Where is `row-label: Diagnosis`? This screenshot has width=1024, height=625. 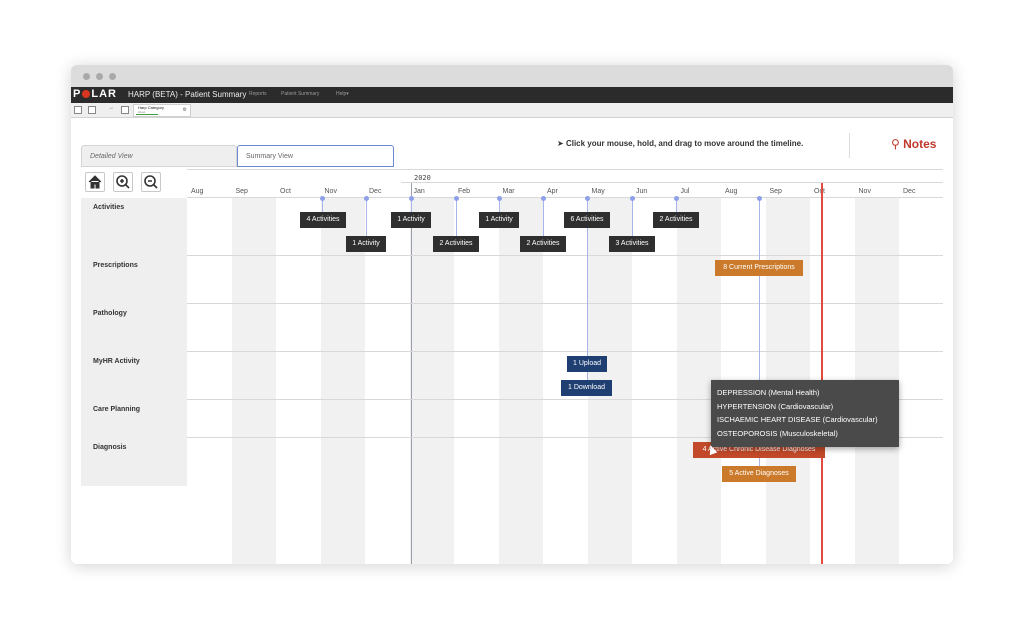
row-label: Diagnosis is located at coordinates (110, 447).